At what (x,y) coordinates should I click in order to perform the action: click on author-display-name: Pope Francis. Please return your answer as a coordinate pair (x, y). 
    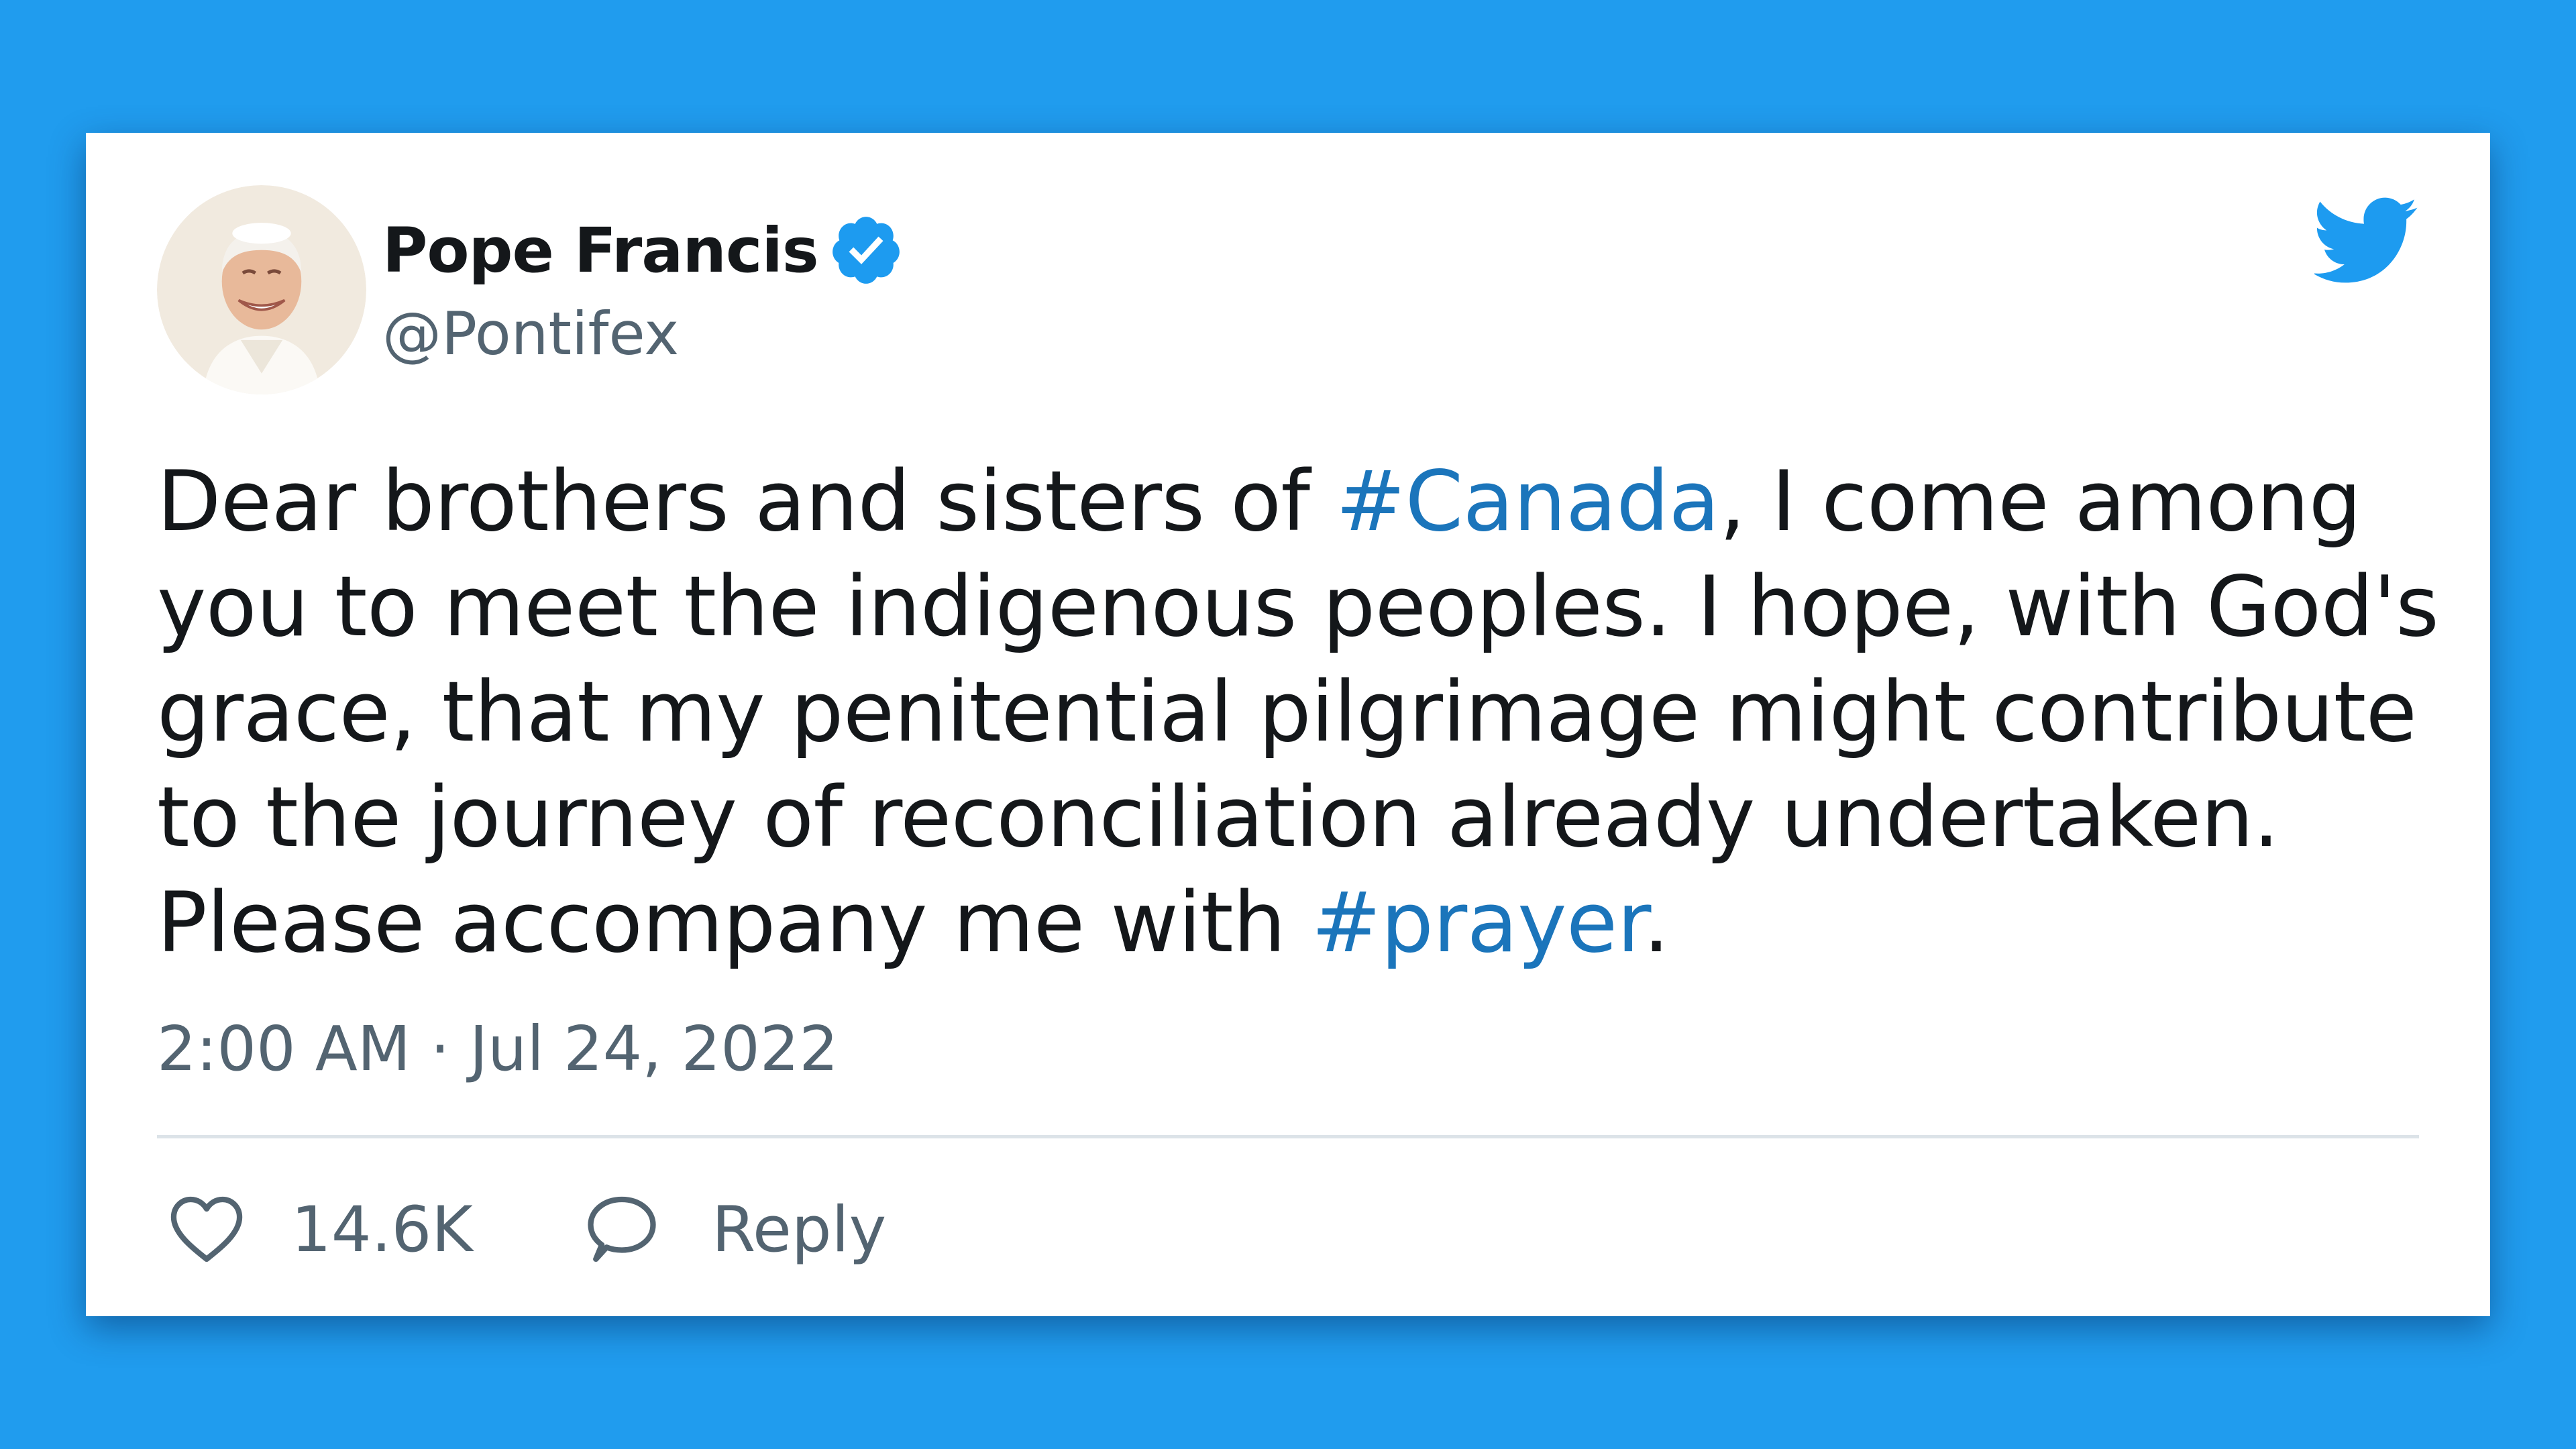
    Looking at the image, I should click on (600, 250).